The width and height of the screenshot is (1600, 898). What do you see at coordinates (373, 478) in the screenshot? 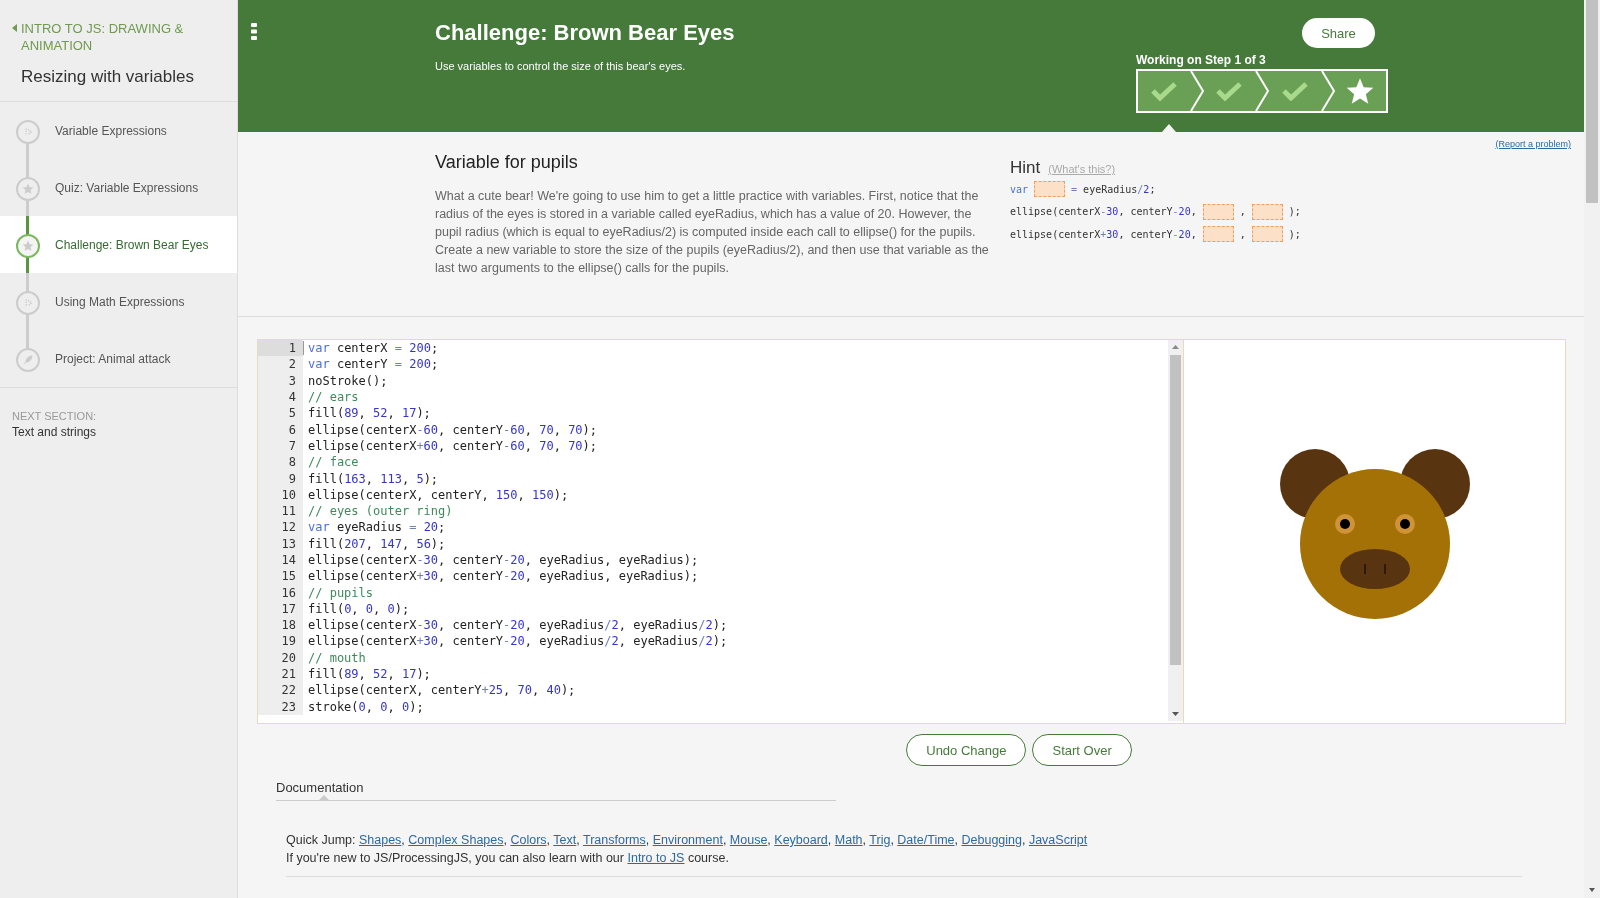
I see `code-line: fill(163, 113, 5);` at bounding box center [373, 478].